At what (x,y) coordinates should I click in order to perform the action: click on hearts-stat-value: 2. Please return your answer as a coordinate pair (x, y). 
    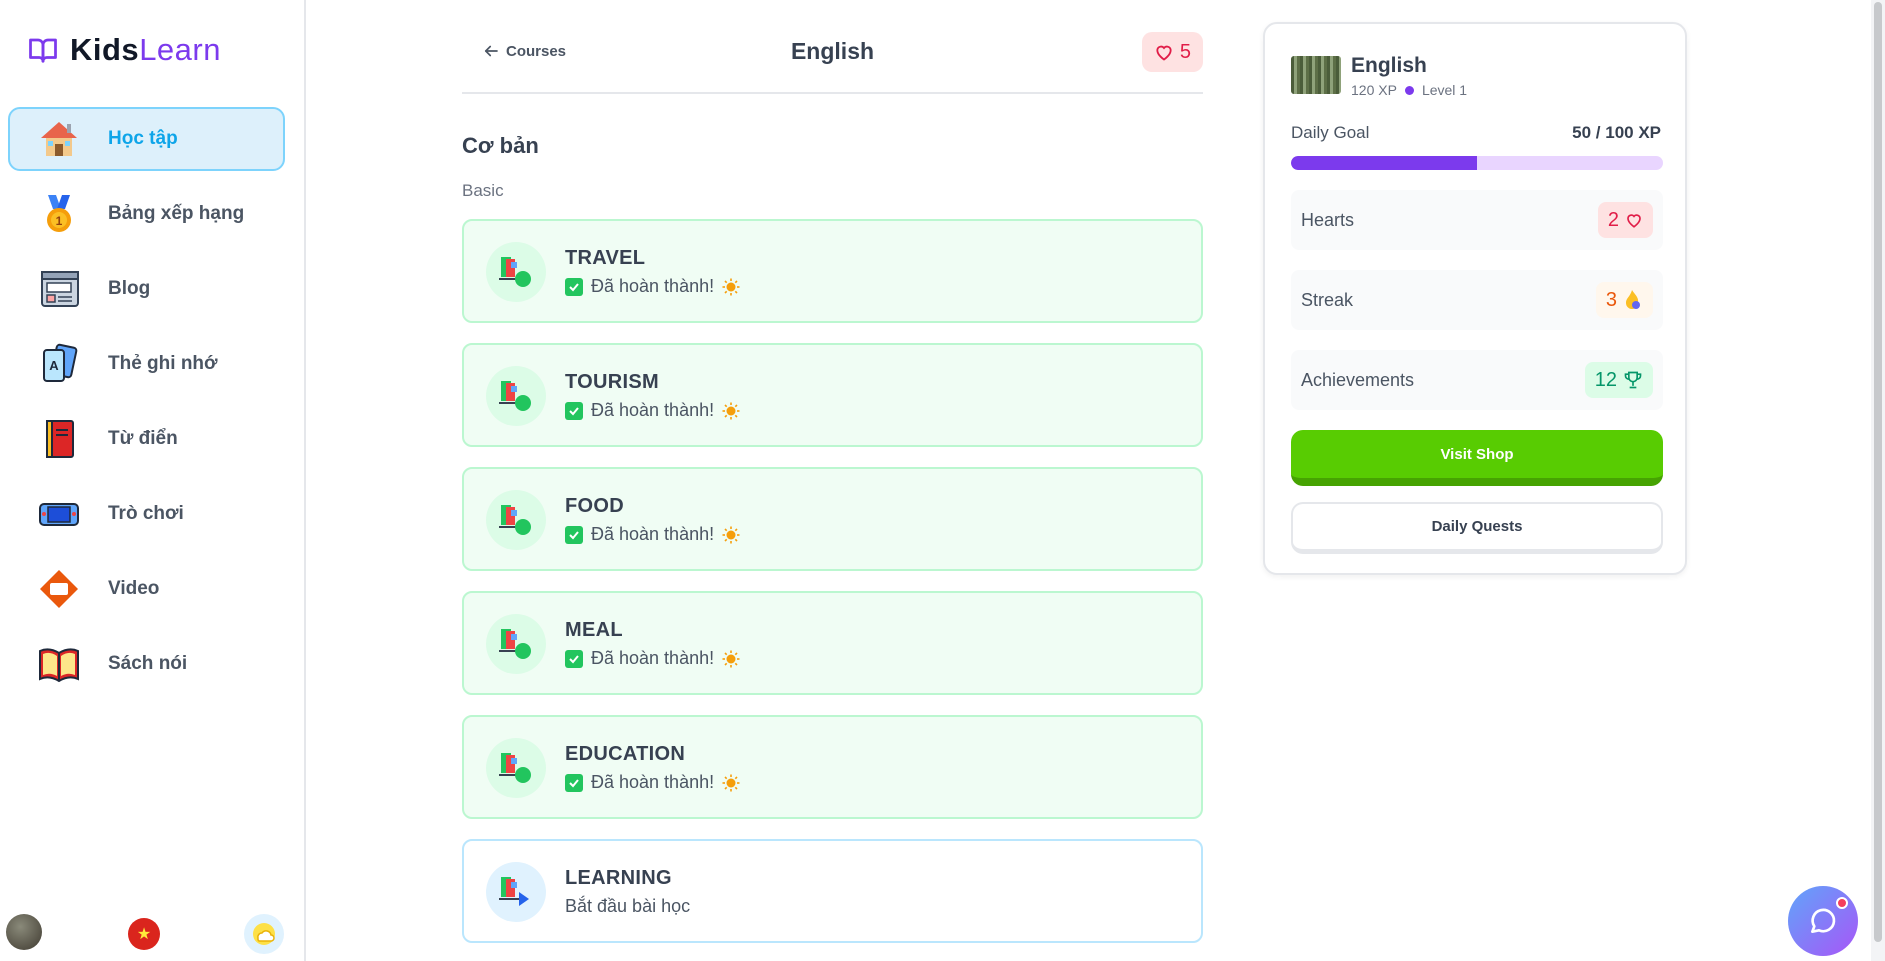
    Looking at the image, I should click on (1613, 219).